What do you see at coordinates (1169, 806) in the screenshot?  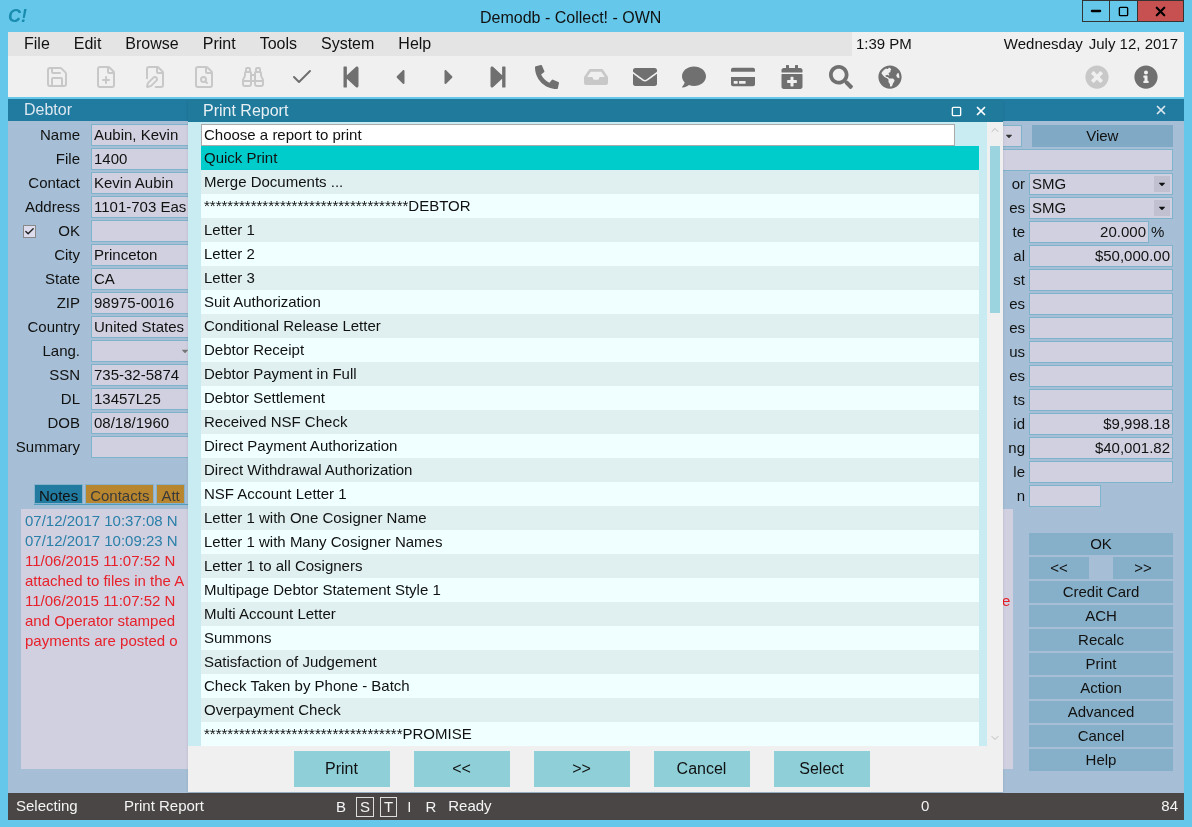 I see `status-total: 84` at bounding box center [1169, 806].